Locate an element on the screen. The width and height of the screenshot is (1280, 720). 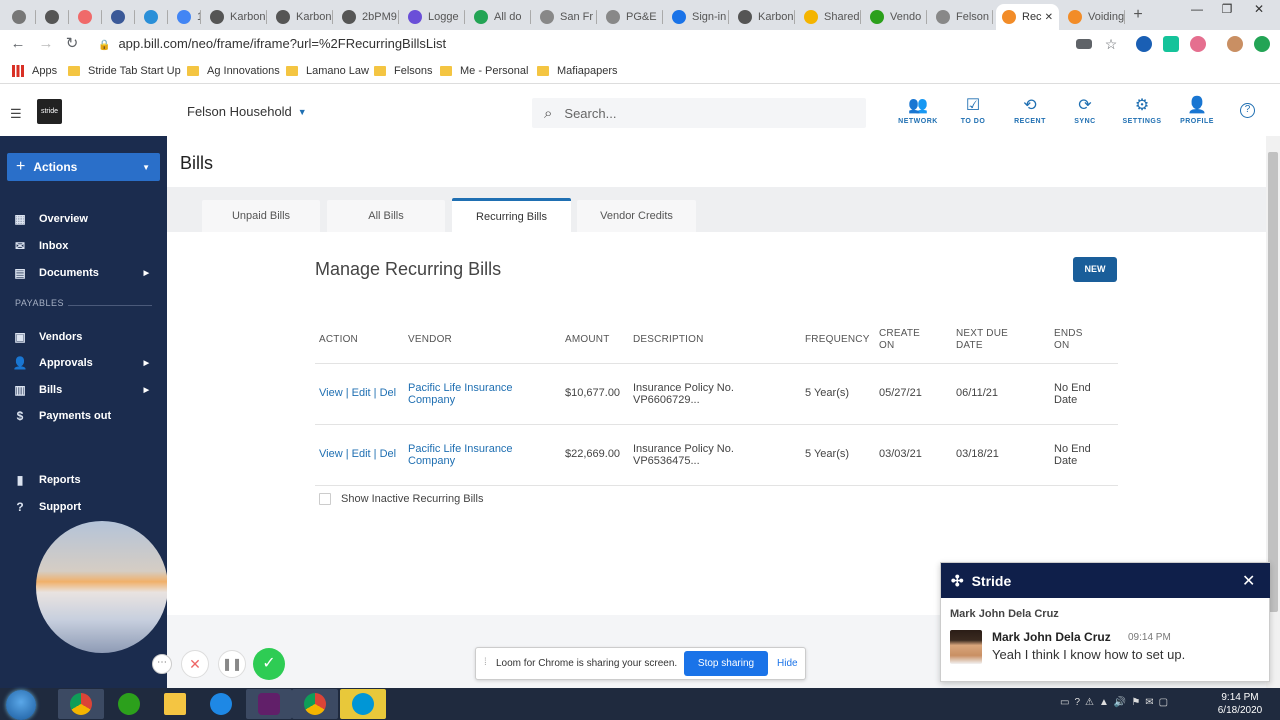
browser-tab: Voiding is located at coordinates (1093, 17).